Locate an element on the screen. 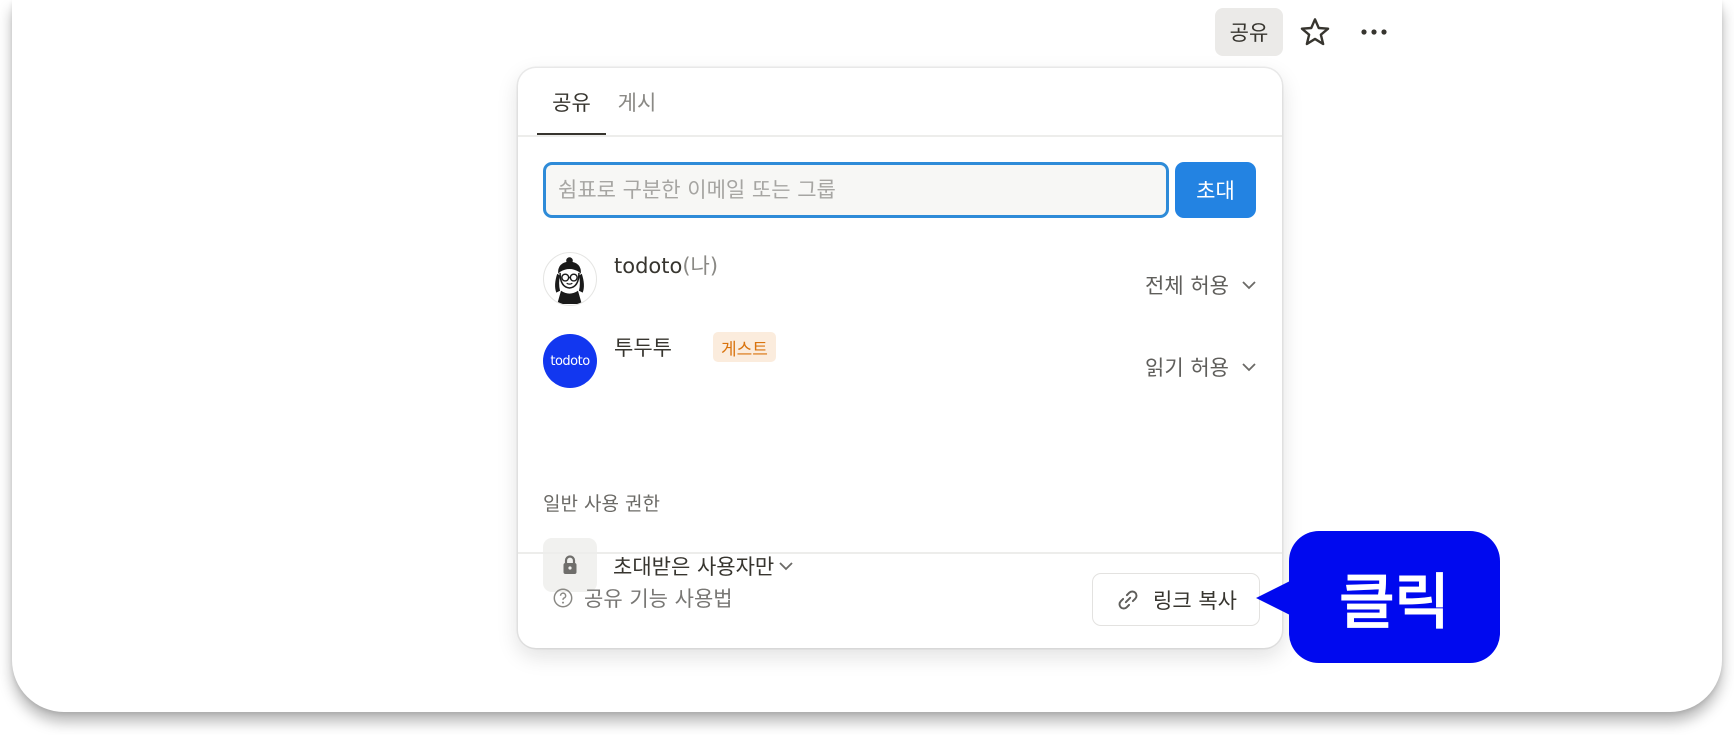 The width and height of the screenshot is (1734, 735). avatar: todoto is located at coordinates (570, 361).